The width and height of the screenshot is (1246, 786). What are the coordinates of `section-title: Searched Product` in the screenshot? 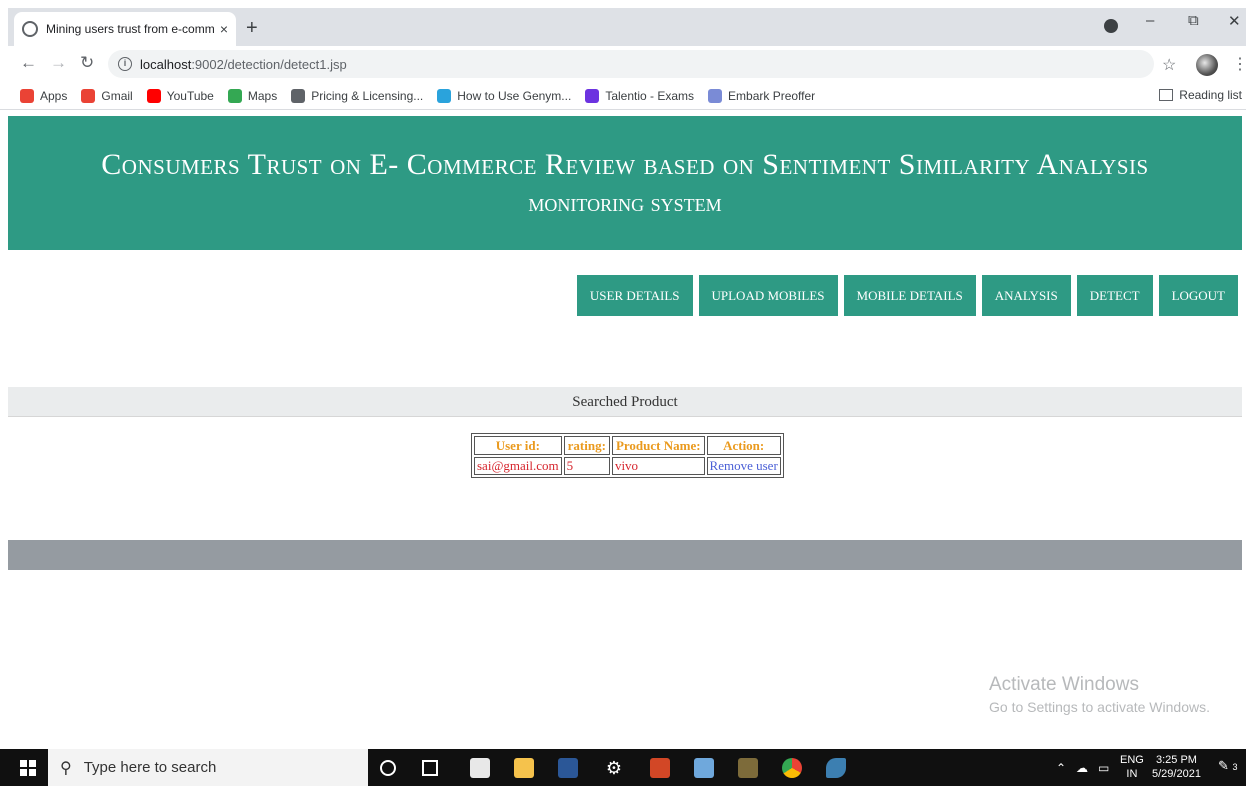 It's located at (625, 402).